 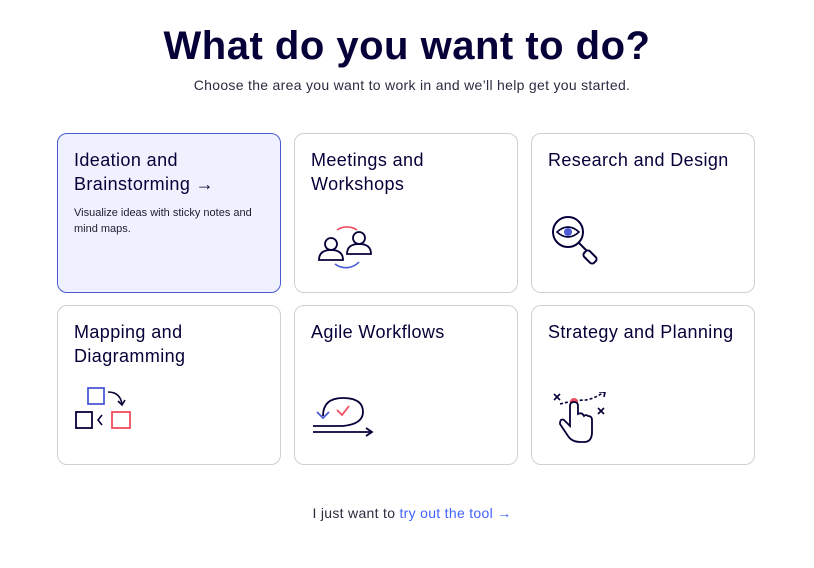 I want to click on hand-strategy-icon, so click(x=579, y=417).